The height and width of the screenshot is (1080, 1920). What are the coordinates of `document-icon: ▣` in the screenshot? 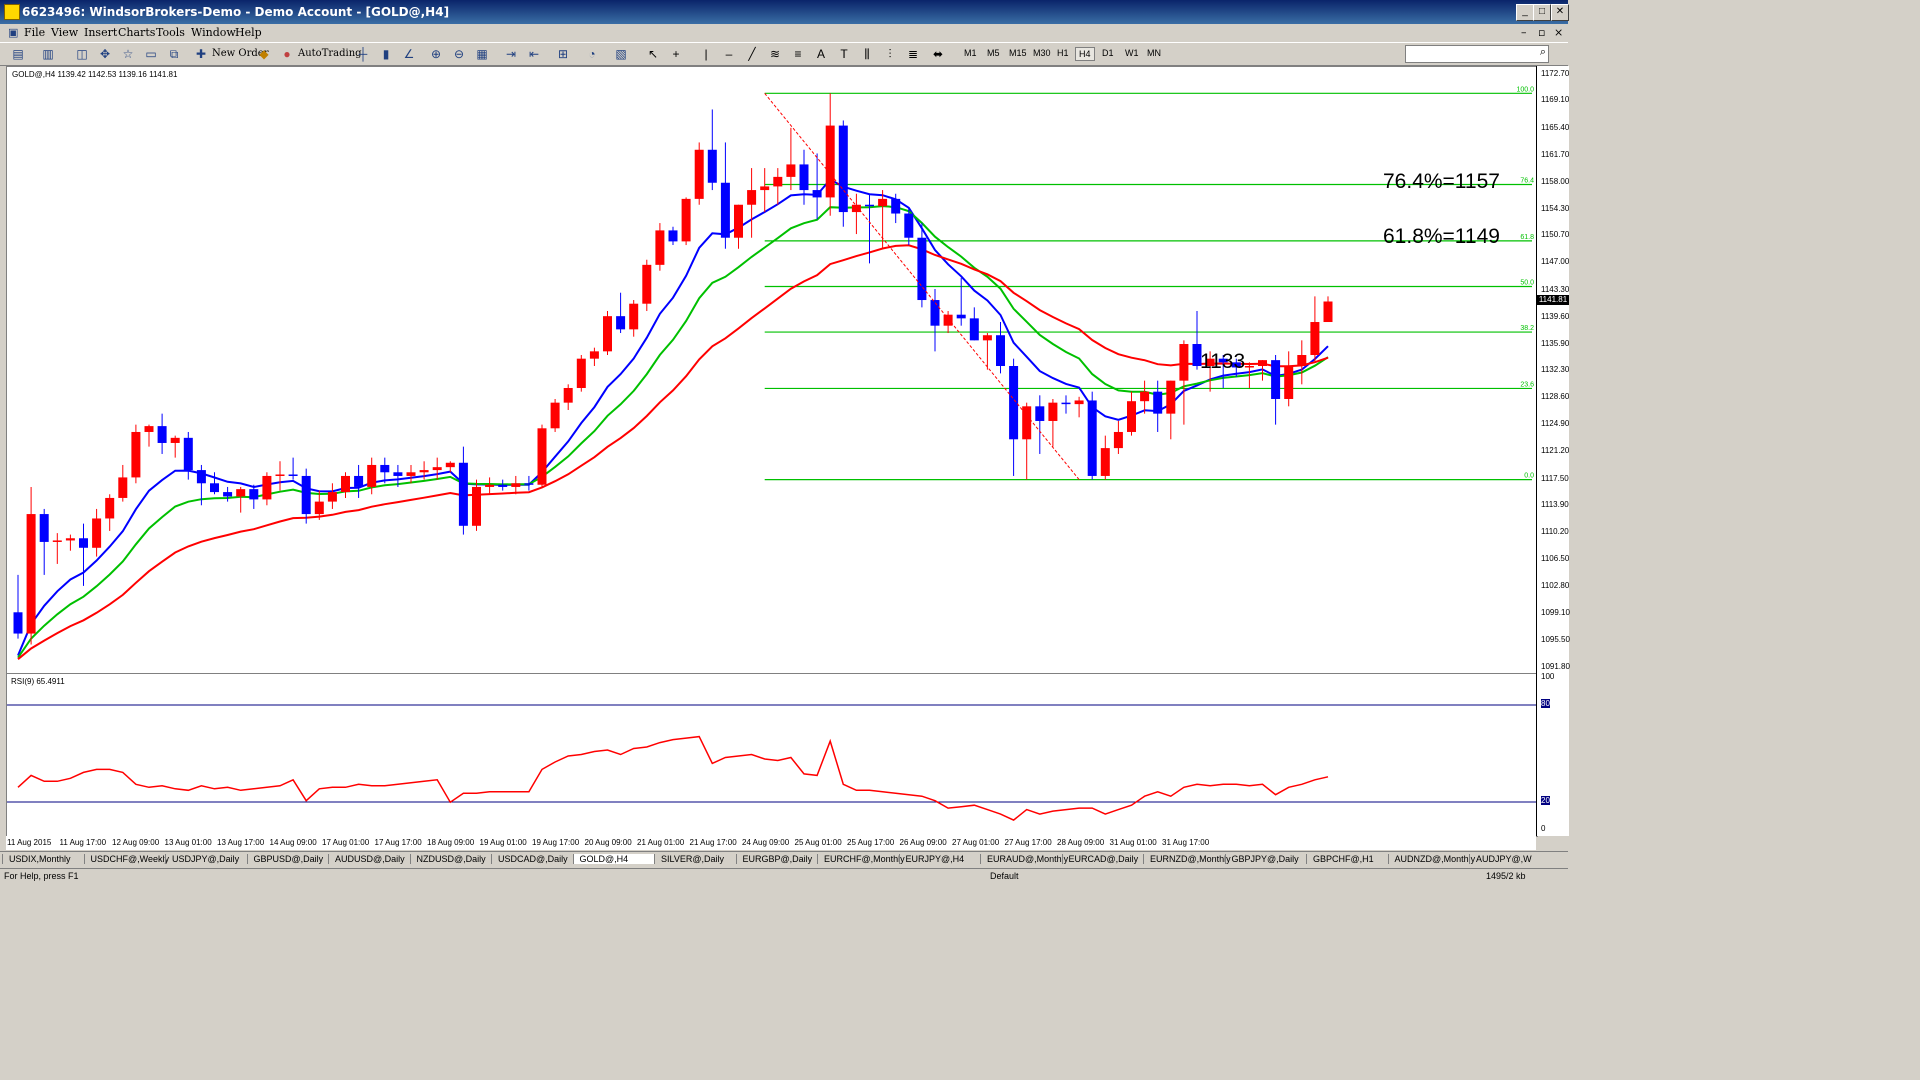 It's located at (13, 32).